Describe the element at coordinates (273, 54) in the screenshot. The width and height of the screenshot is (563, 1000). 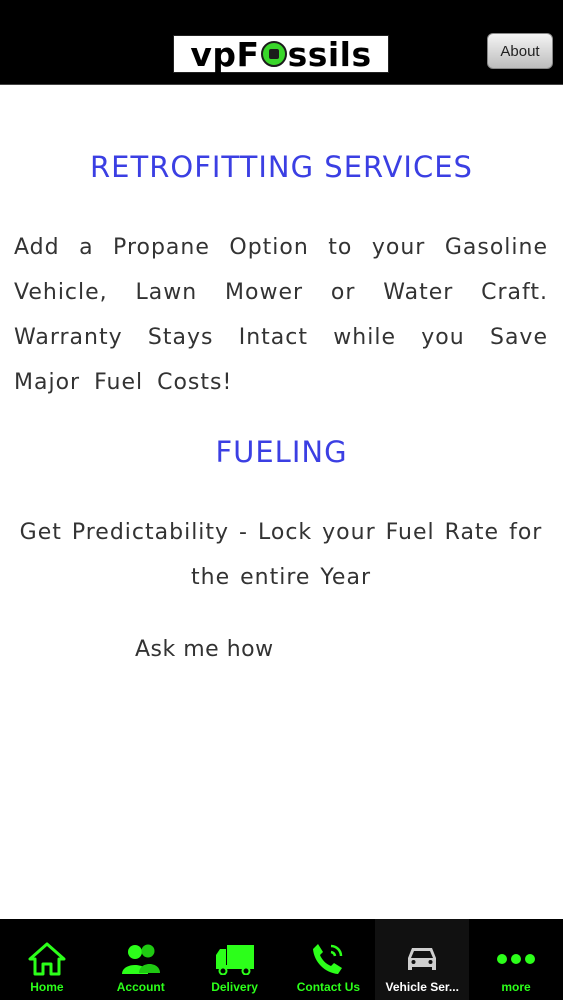
I see `fuel-pump-logo-icon` at that location.